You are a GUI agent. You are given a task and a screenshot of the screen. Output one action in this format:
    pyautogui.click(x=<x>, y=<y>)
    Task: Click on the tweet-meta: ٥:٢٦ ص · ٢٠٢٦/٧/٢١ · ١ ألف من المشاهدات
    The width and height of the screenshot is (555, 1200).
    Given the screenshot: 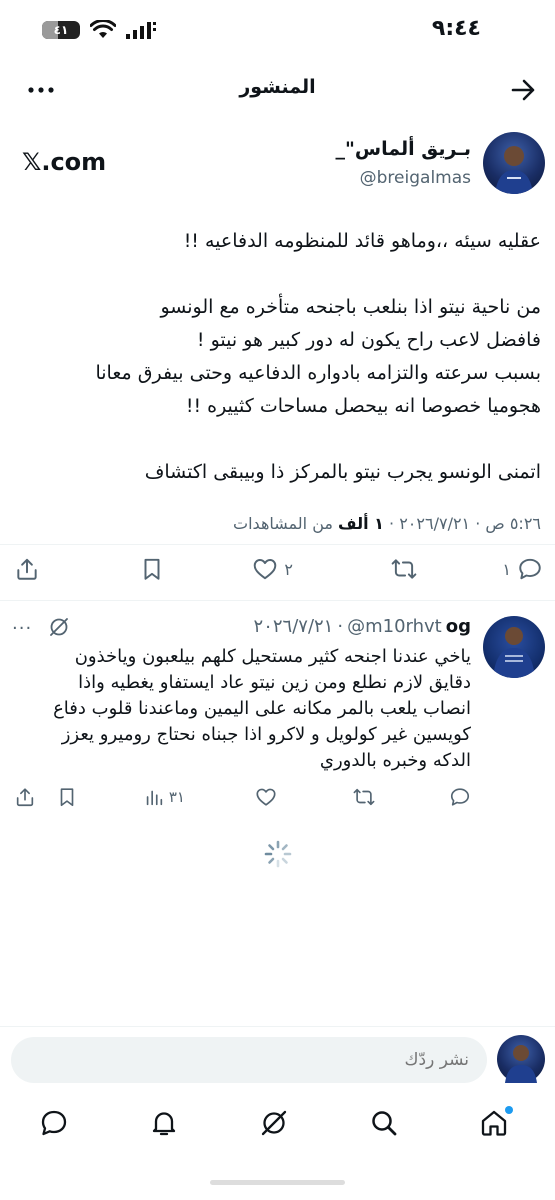 What is the action you would take?
    pyautogui.click(x=387, y=523)
    